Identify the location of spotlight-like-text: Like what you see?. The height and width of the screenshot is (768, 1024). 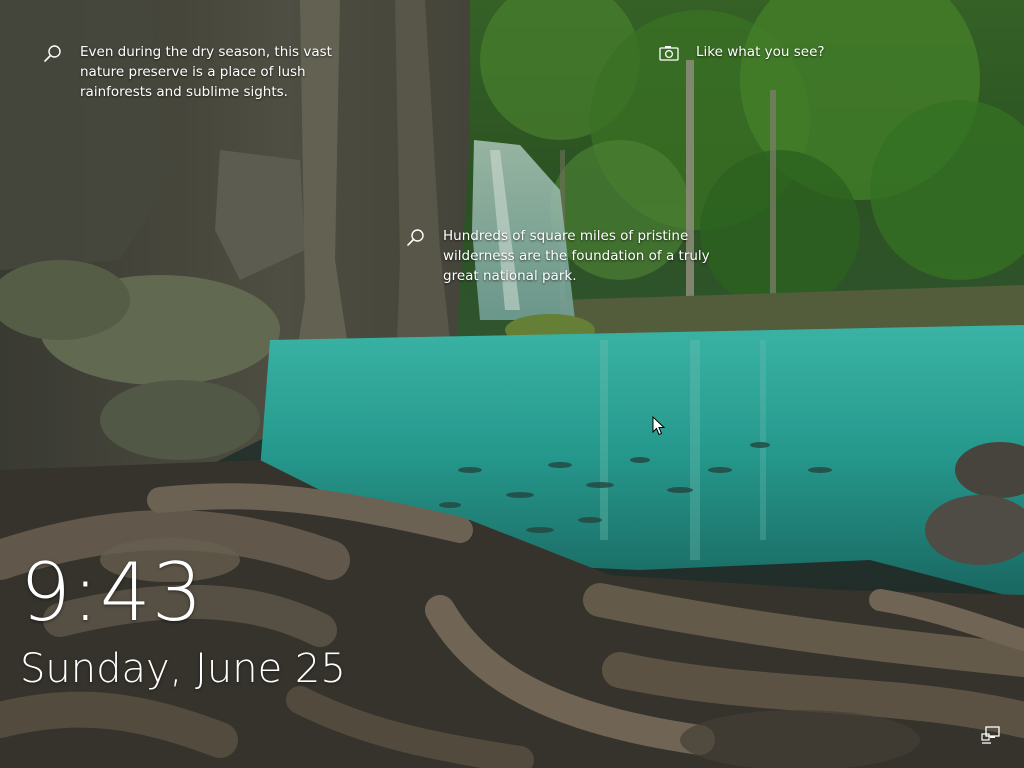
(760, 52).